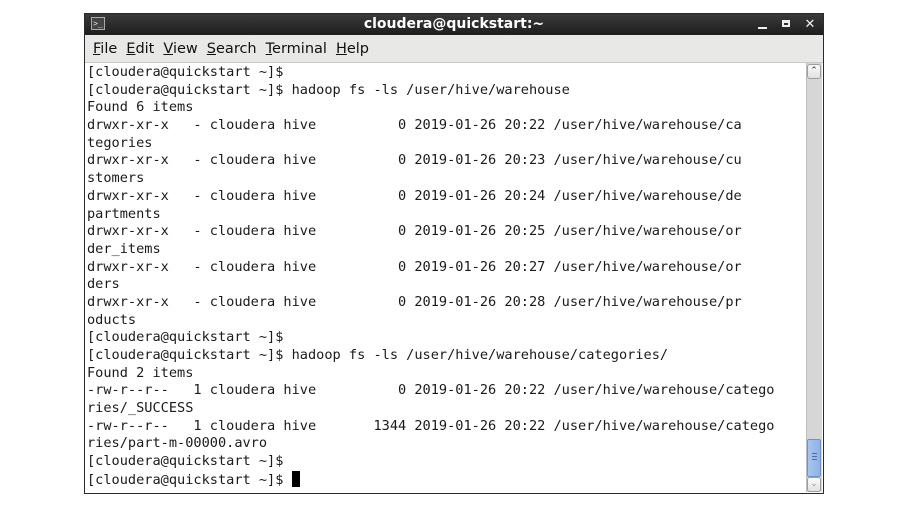  I want to click on title-bar: >_ cloudera@quickstart:~ ✕, so click(454, 24).